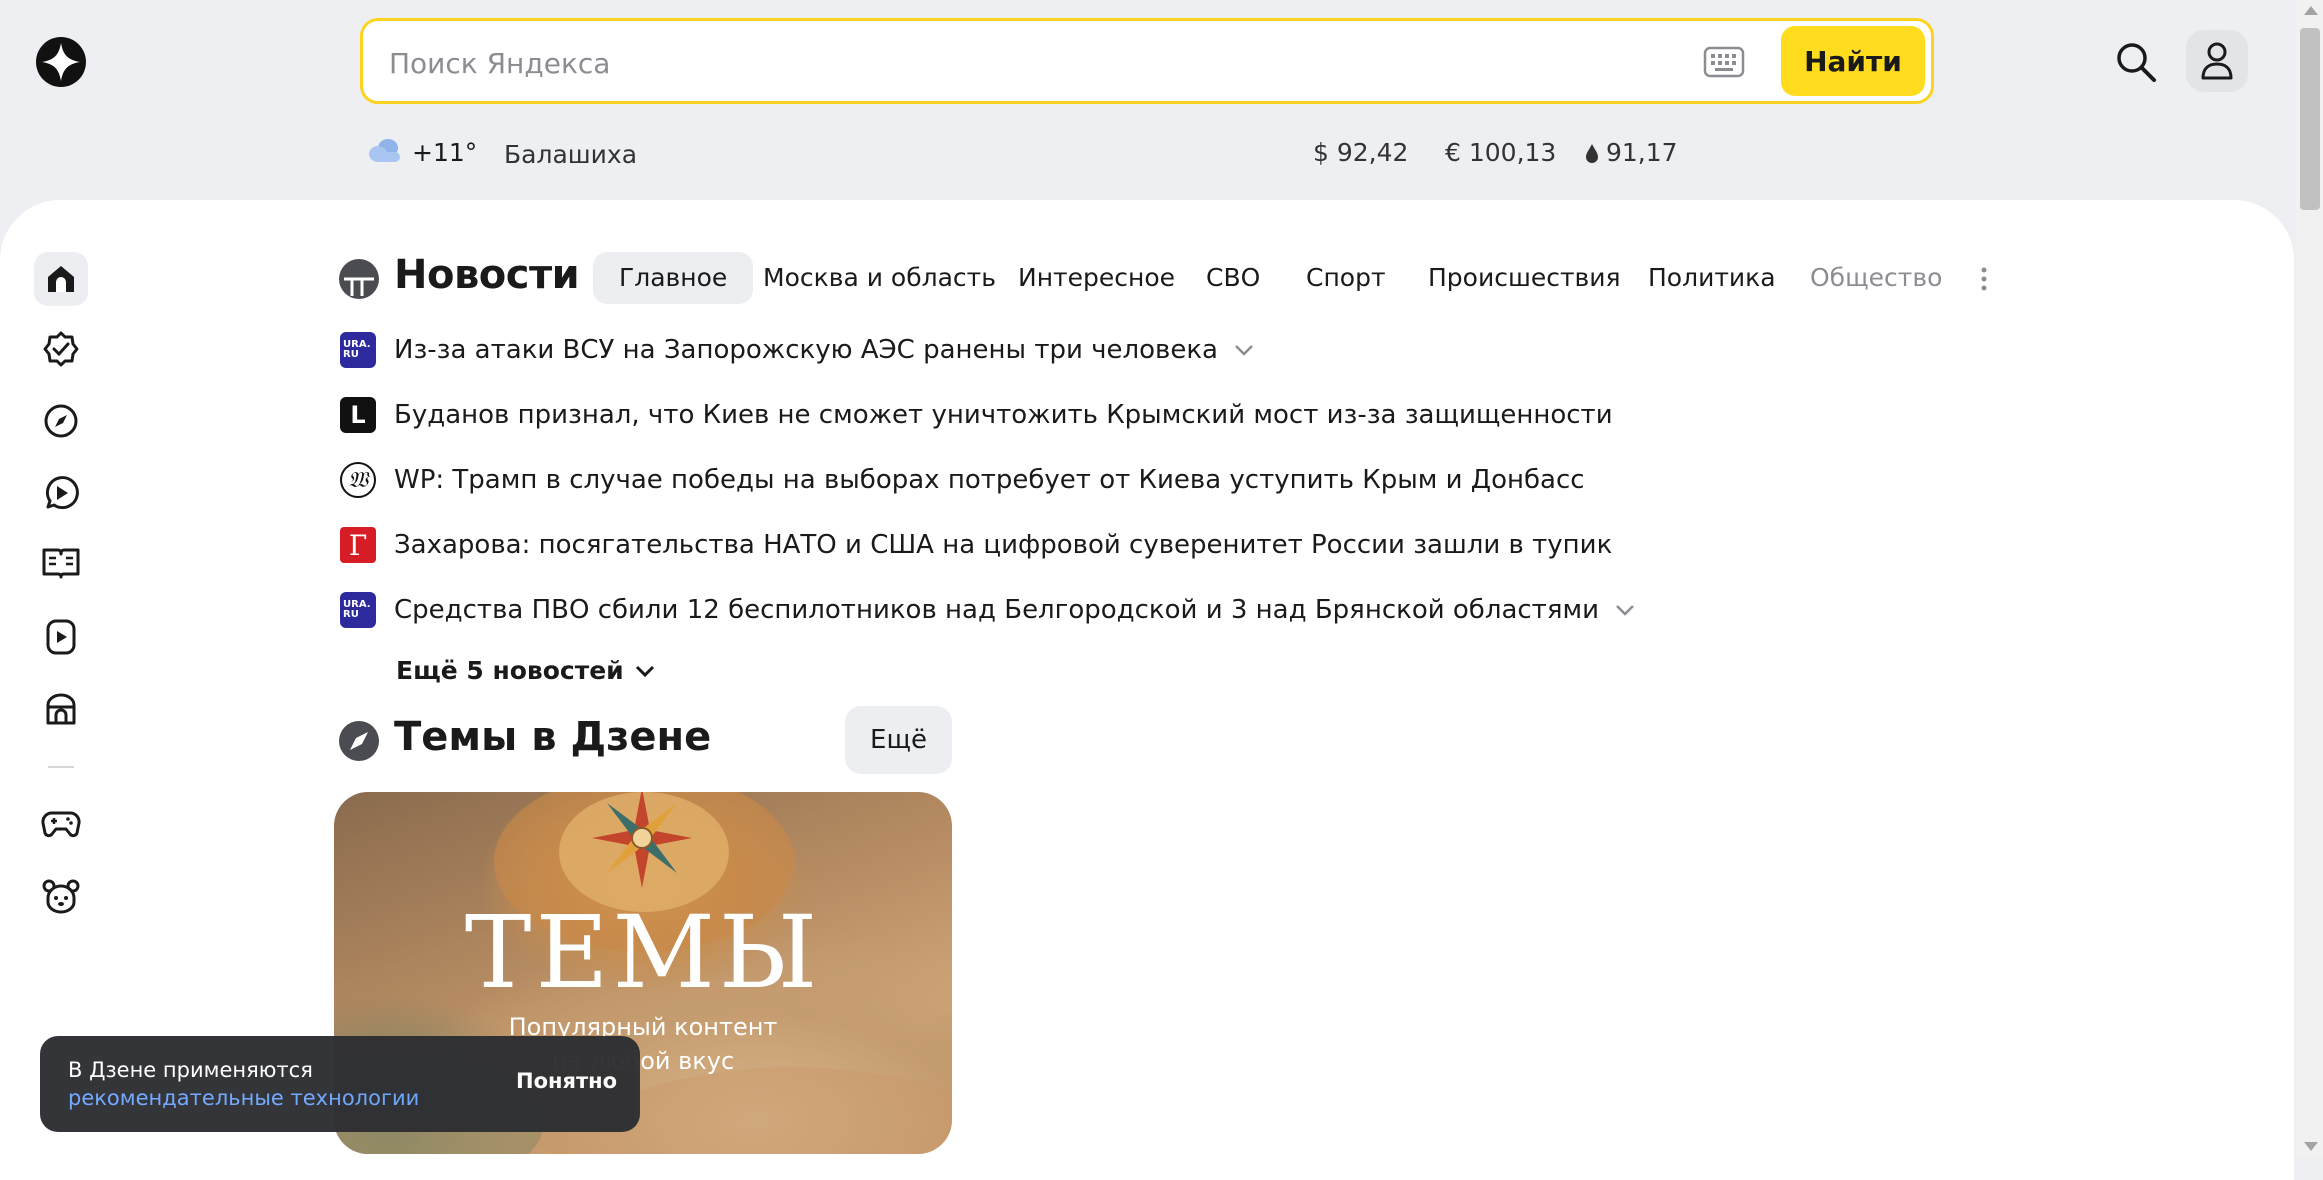  Describe the element at coordinates (1524, 278) in the screenshot. I see `tab-incidents: Происшествия` at that location.